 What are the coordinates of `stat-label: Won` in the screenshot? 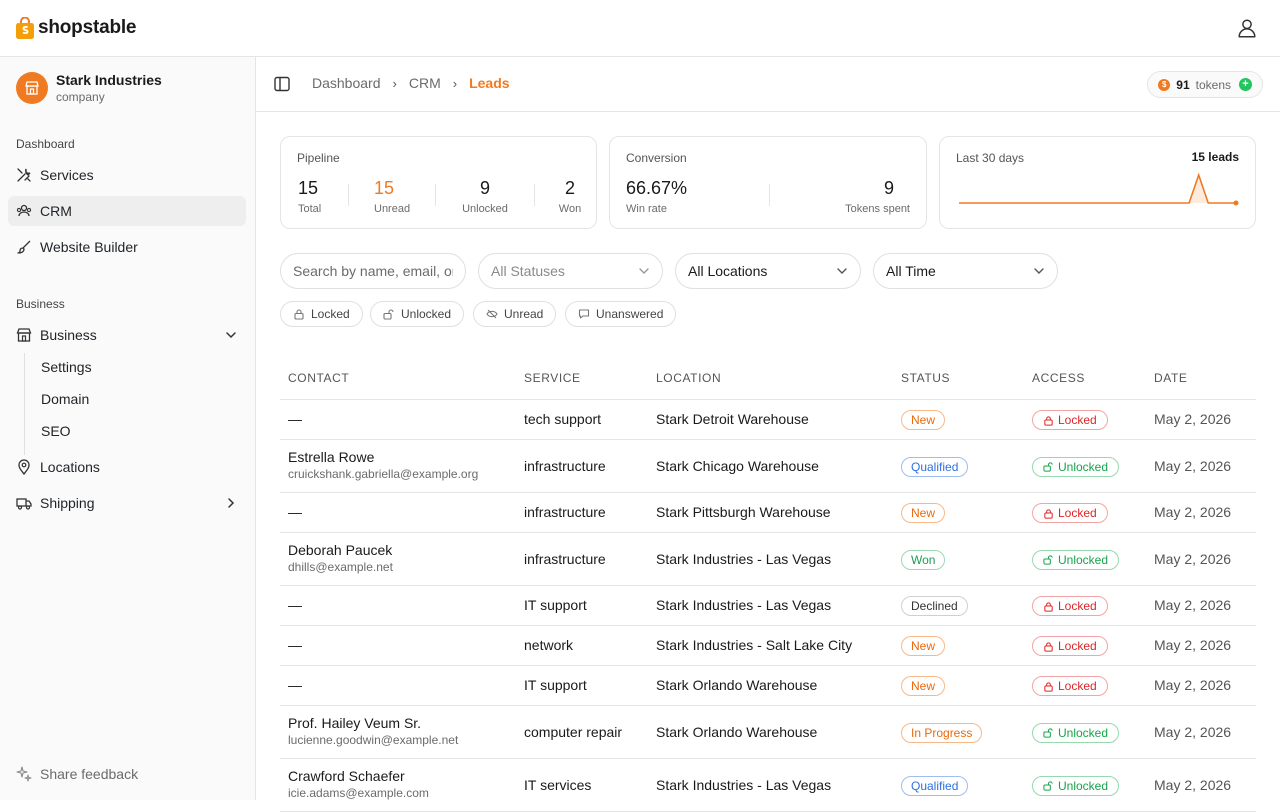 It's located at (570, 209).